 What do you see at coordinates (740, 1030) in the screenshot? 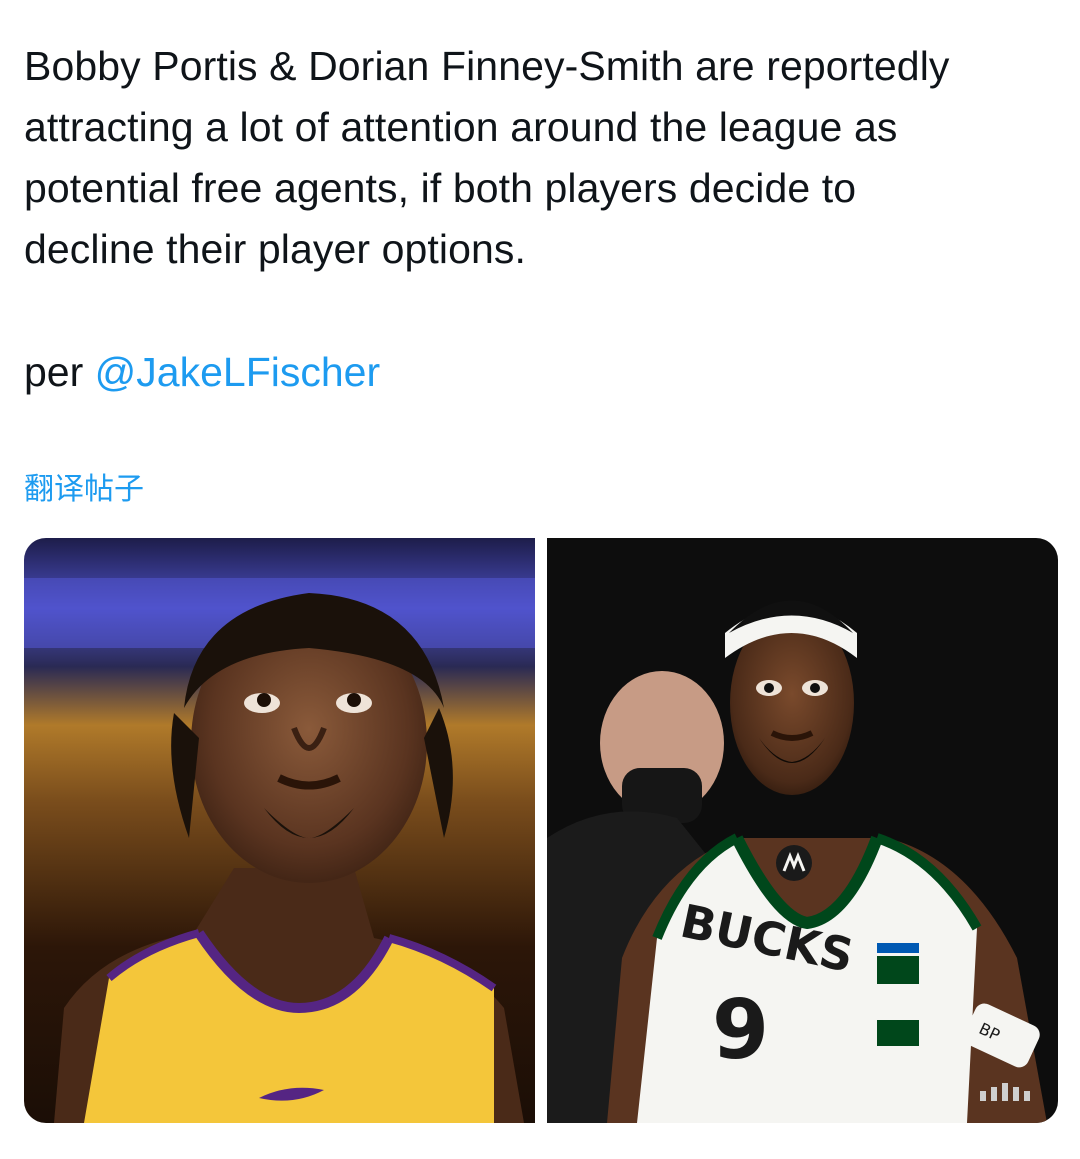
I see `jersey-number-text: 9` at bounding box center [740, 1030].